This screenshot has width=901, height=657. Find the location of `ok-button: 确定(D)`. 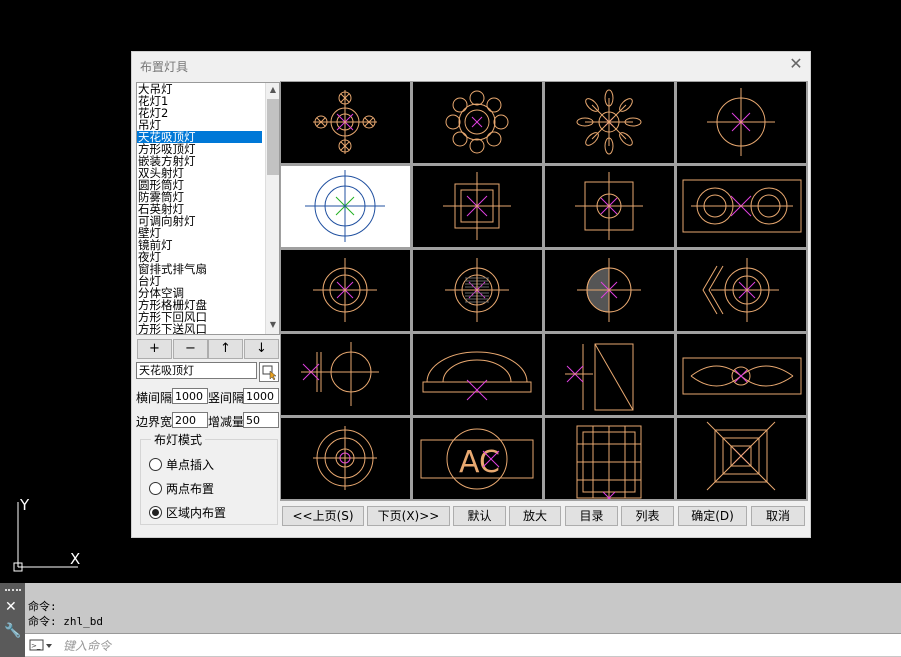

ok-button: 确定(D) is located at coordinates (712, 516).